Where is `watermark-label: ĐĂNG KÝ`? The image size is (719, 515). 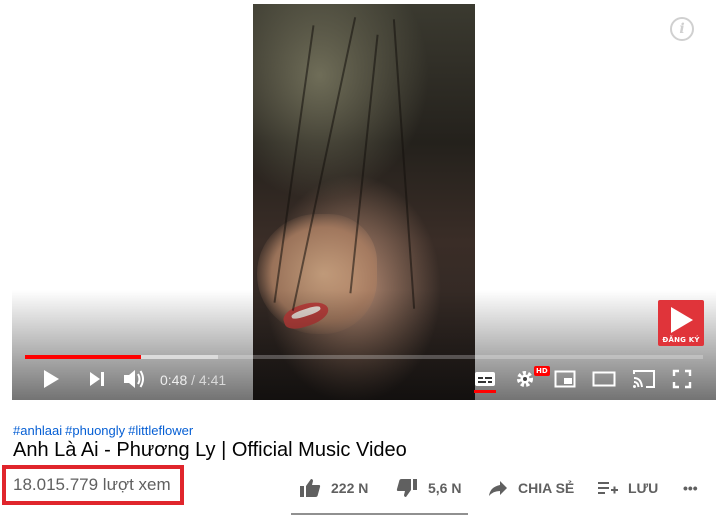 watermark-label: ĐĂNG KÝ is located at coordinates (681, 340).